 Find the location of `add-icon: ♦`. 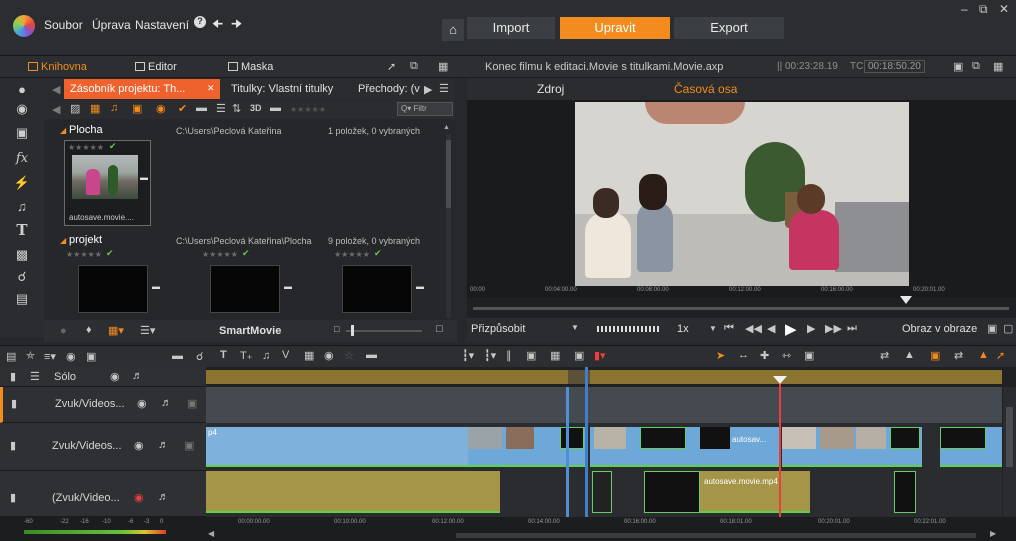

add-icon: ♦ is located at coordinates (89, 330).